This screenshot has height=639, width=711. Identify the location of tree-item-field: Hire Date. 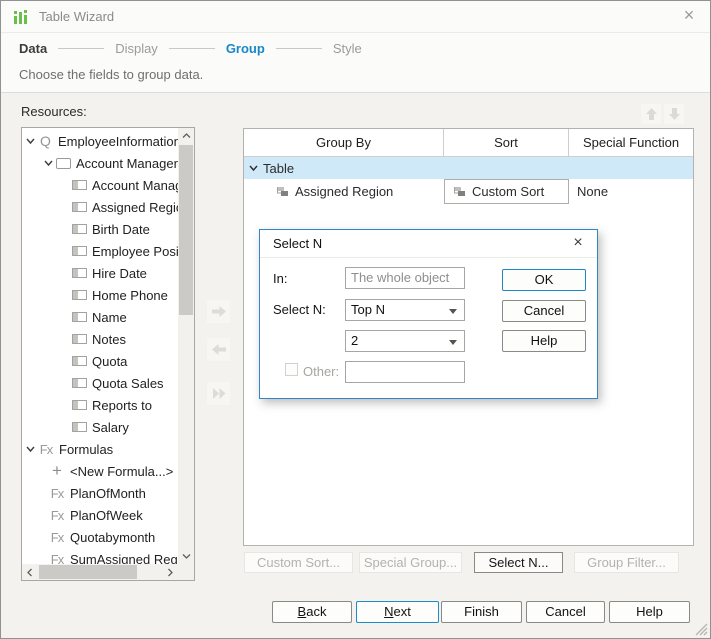
(100, 273).